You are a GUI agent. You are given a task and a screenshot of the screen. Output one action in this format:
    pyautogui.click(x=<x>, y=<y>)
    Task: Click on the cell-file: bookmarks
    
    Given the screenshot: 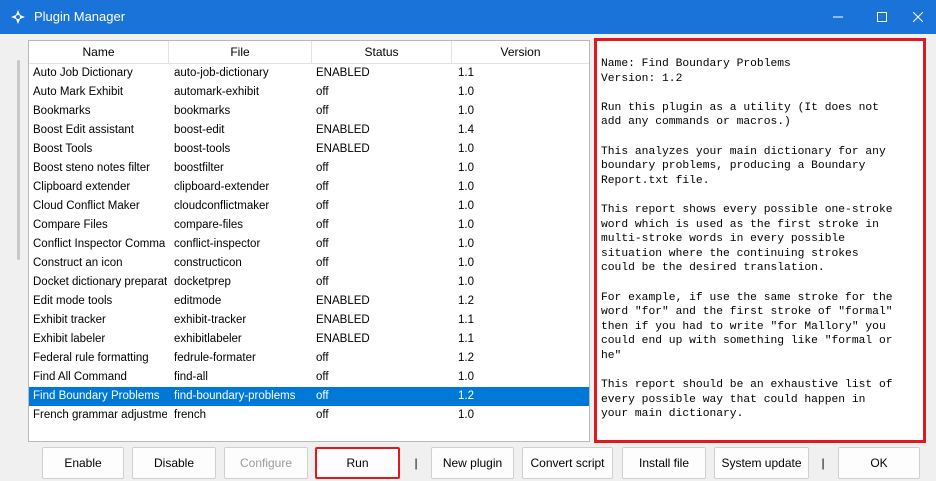 What is the action you would take?
    pyautogui.click(x=202, y=111)
    